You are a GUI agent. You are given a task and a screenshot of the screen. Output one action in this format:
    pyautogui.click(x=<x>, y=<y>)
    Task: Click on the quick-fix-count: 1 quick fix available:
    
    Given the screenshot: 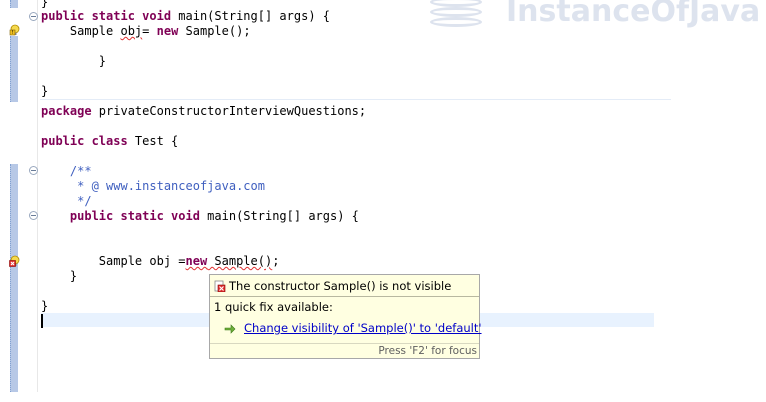 What is the action you would take?
    pyautogui.click(x=273, y=307)
    